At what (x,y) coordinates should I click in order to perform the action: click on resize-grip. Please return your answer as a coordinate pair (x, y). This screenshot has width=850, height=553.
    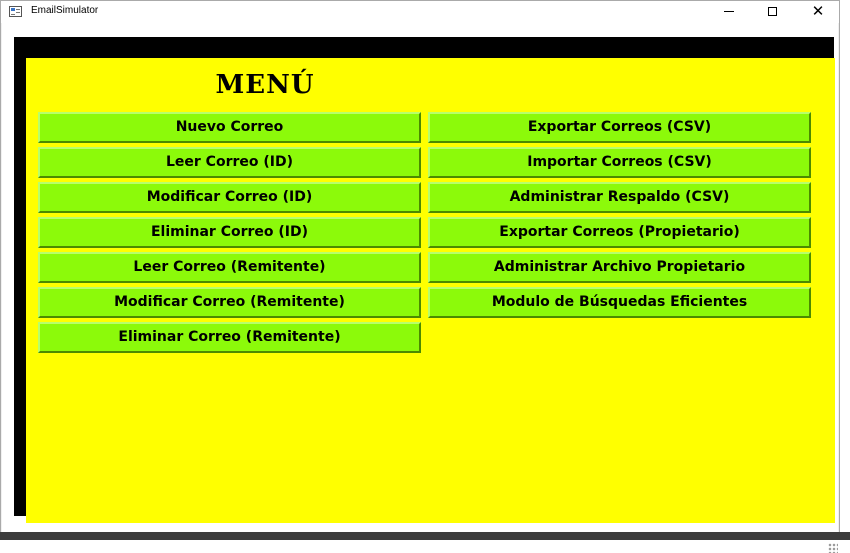
    Looking at the image, I should click on (833, 548).